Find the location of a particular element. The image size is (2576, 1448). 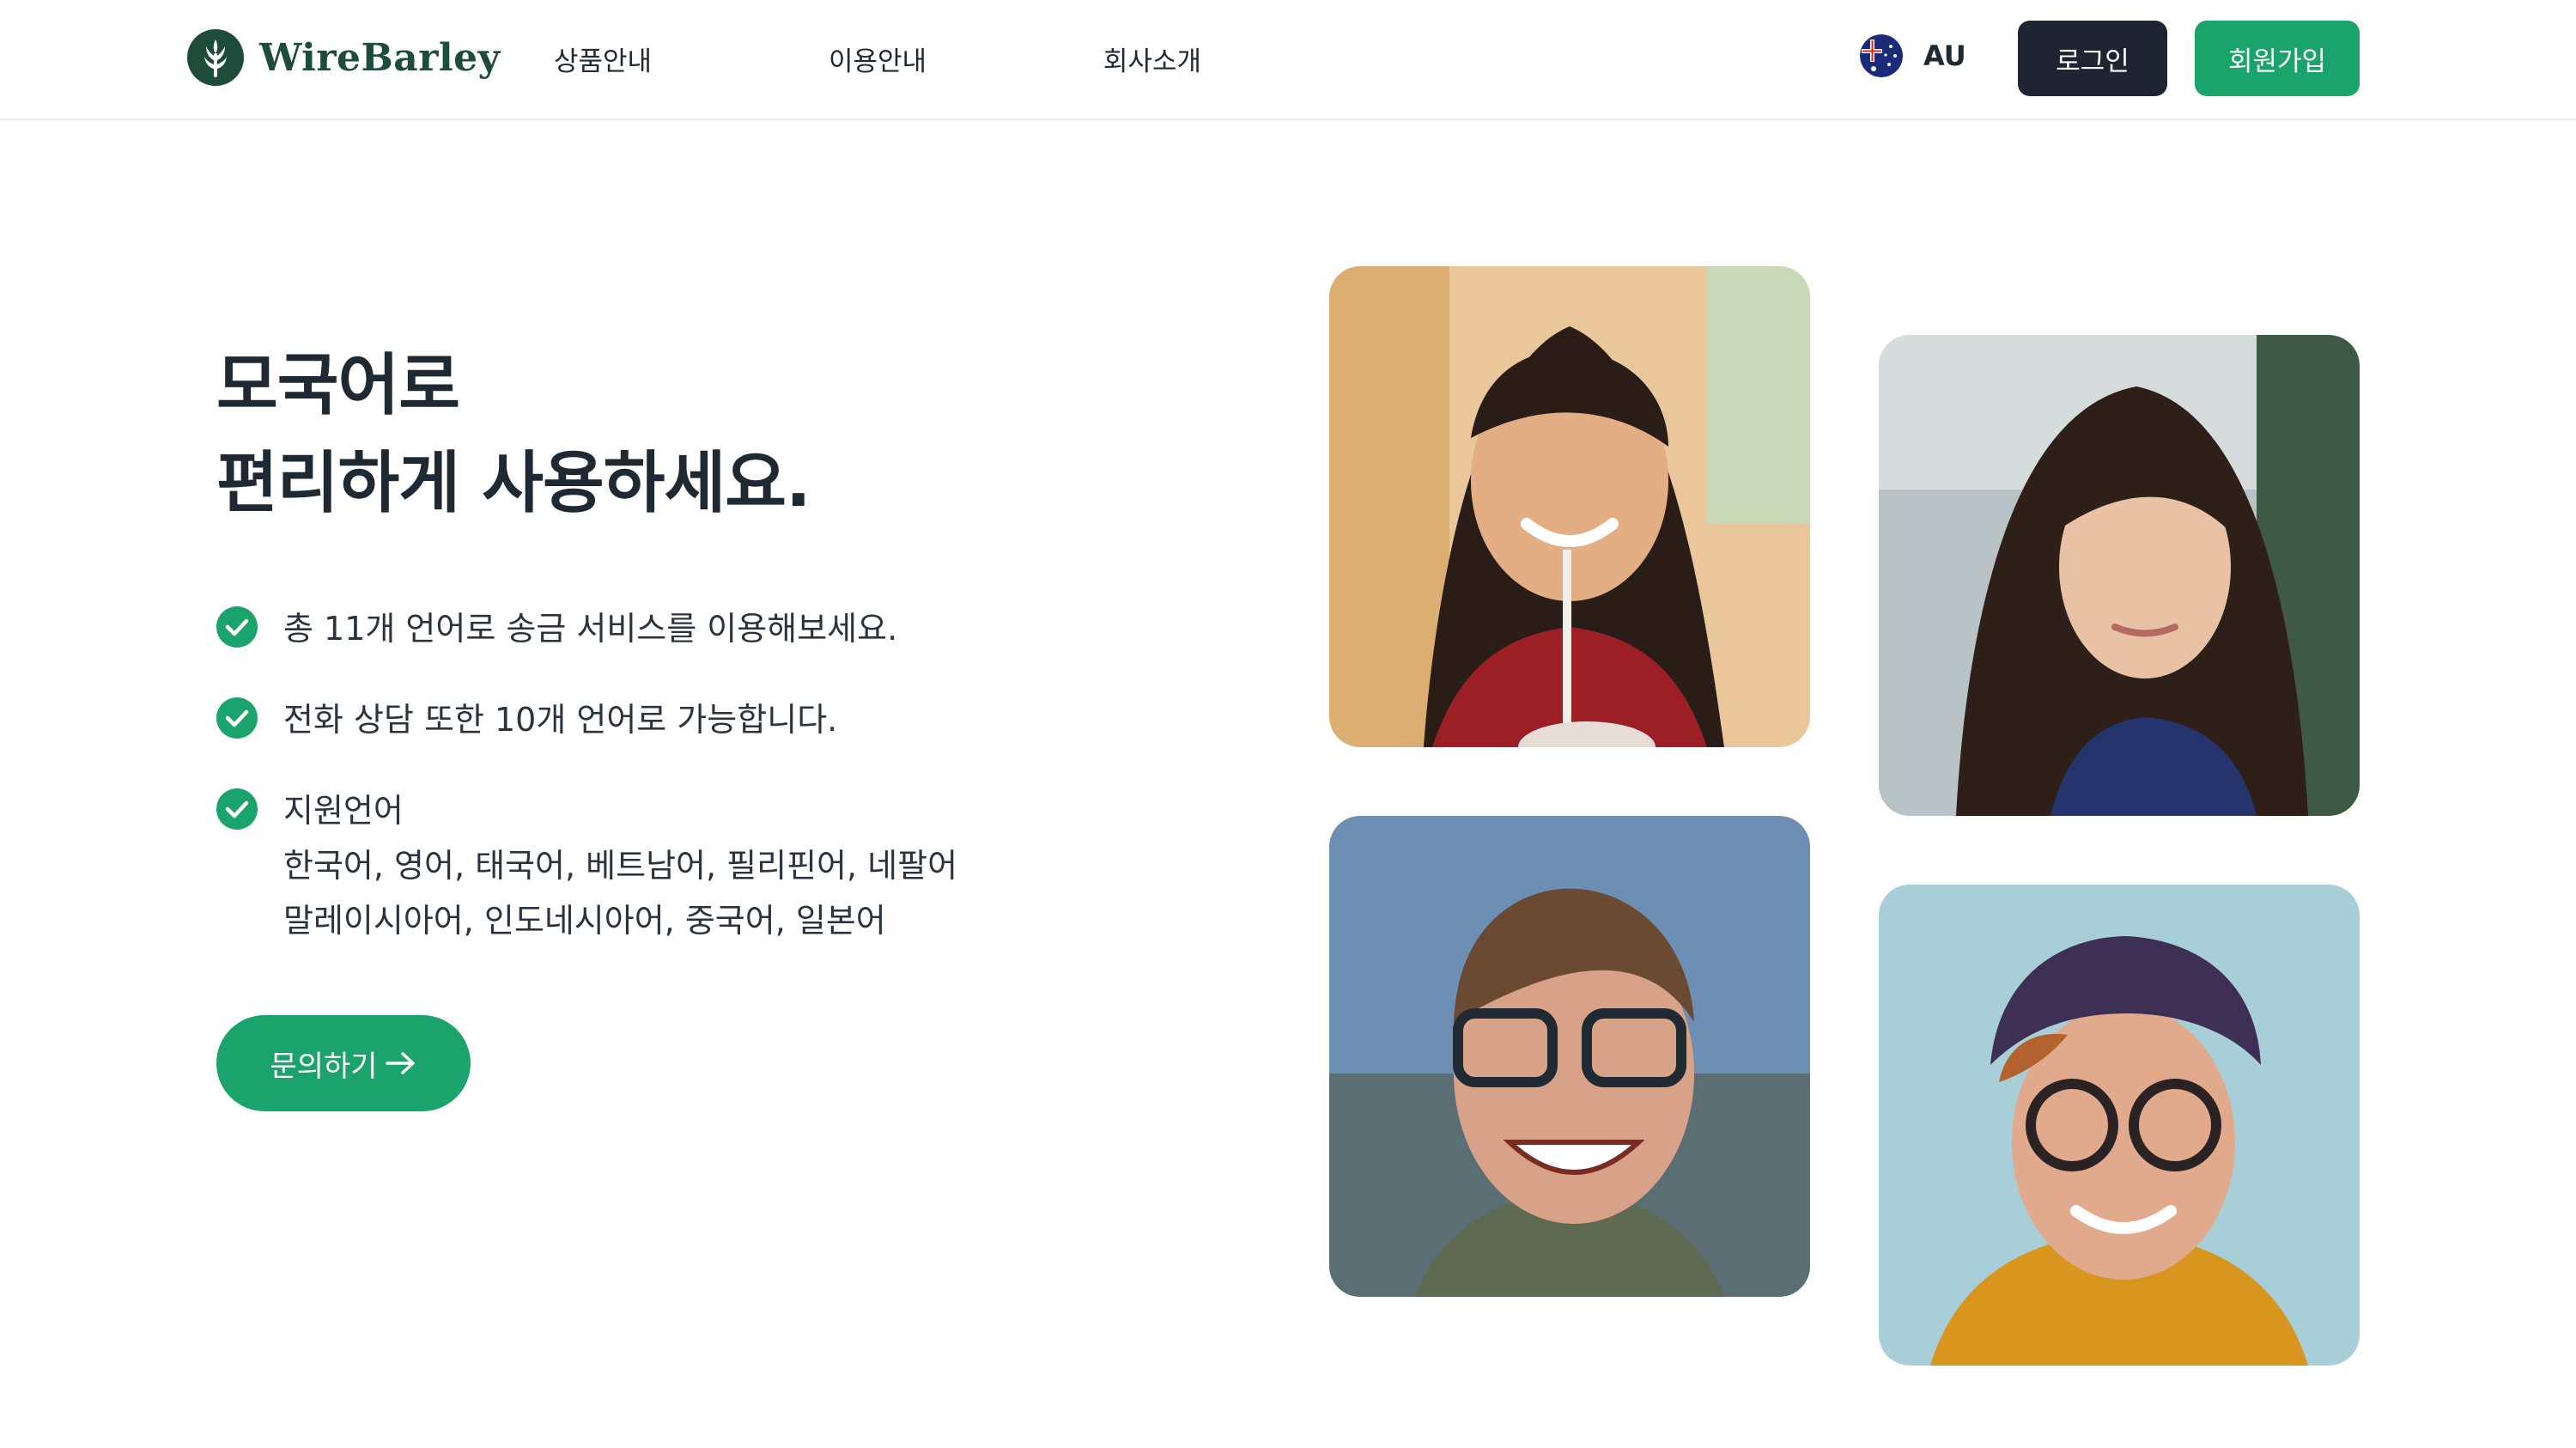

feature-item: 전화 상담 또한 10개 언어로 가능합니다. is located at coordinates (526, 719).